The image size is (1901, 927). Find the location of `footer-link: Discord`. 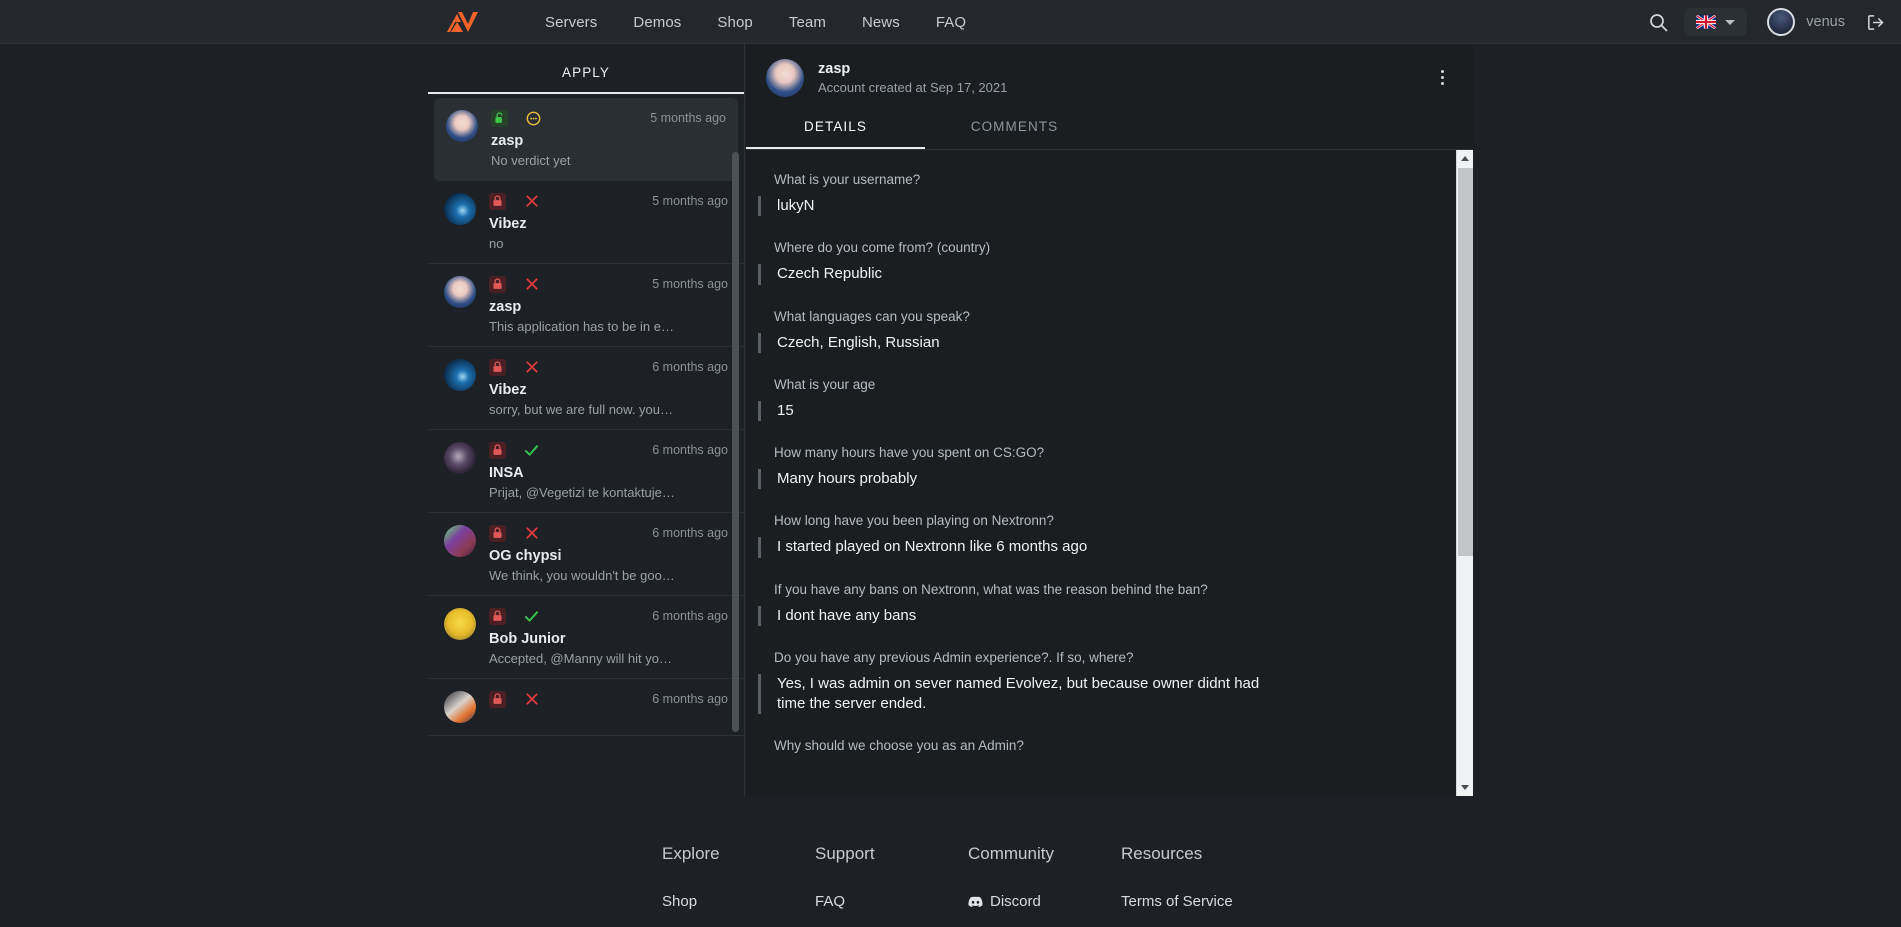

footer-link: Discord is located at coordinates (1044, 901).